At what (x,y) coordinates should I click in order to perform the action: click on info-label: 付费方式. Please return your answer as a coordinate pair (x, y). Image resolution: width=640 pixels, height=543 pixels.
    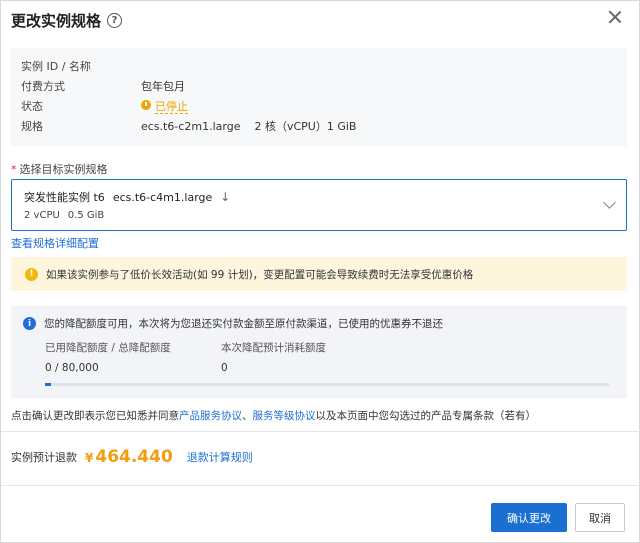
    Looking at the image, I should click on (43, 86).